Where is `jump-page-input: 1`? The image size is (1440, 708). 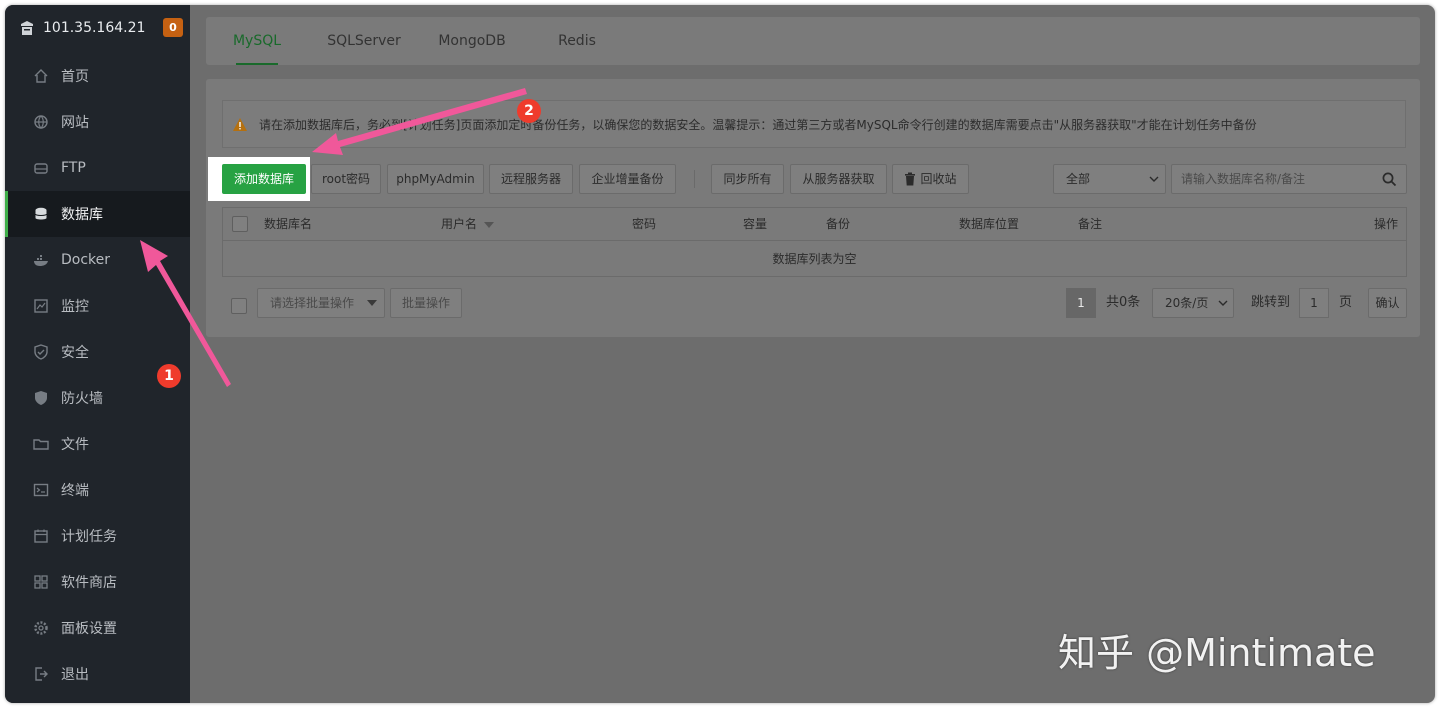
jump-page-input: 1 is located at coordinates (1314, 303).